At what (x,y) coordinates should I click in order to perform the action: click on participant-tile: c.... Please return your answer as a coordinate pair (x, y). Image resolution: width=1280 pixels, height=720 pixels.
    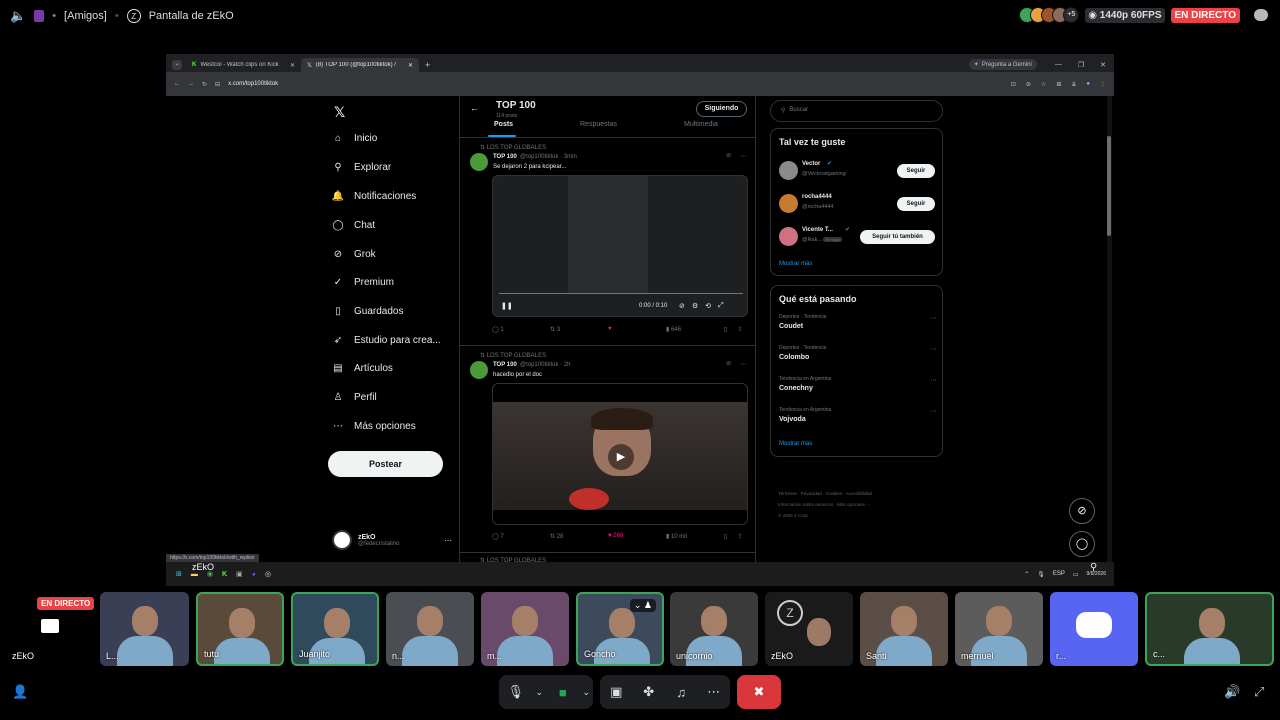
    Looking at the image, I should click on (1209, 629).